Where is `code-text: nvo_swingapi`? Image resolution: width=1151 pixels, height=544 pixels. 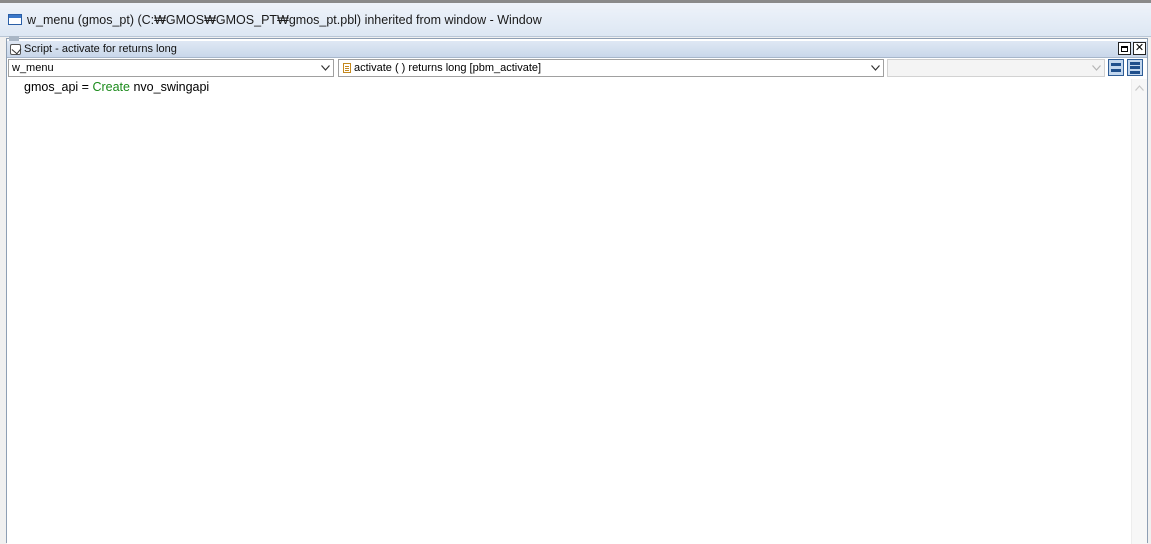 code-text: nvo_swingapi is located at coordinates (169, 87).